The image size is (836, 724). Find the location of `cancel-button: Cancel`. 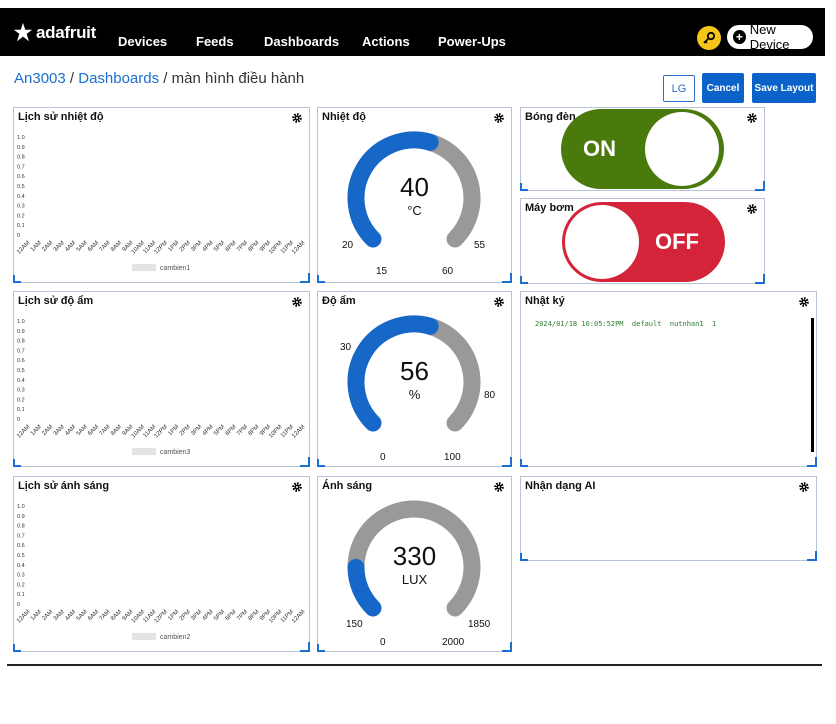

cancel-button: Cancel is located at coordinates (723, 88).